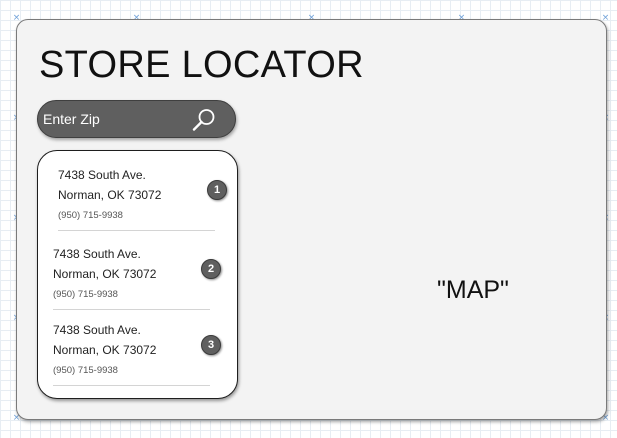 The image size is (617, 438). What do you see at coordinates (201, 65) in the screenshot?
I see `page-title: STORE LOCATOR` at bounding box center [201, 65].